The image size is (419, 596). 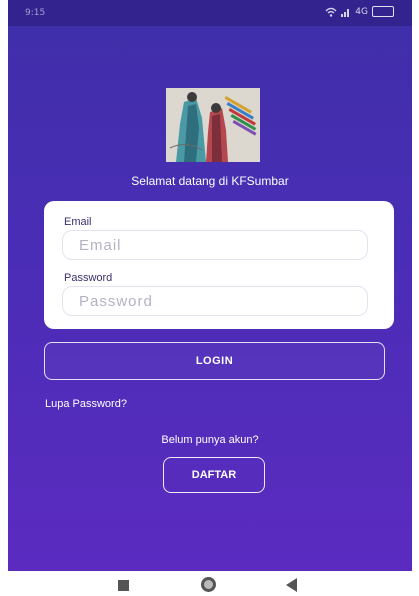 I want to click on password-field, so click(x=215, y=301).